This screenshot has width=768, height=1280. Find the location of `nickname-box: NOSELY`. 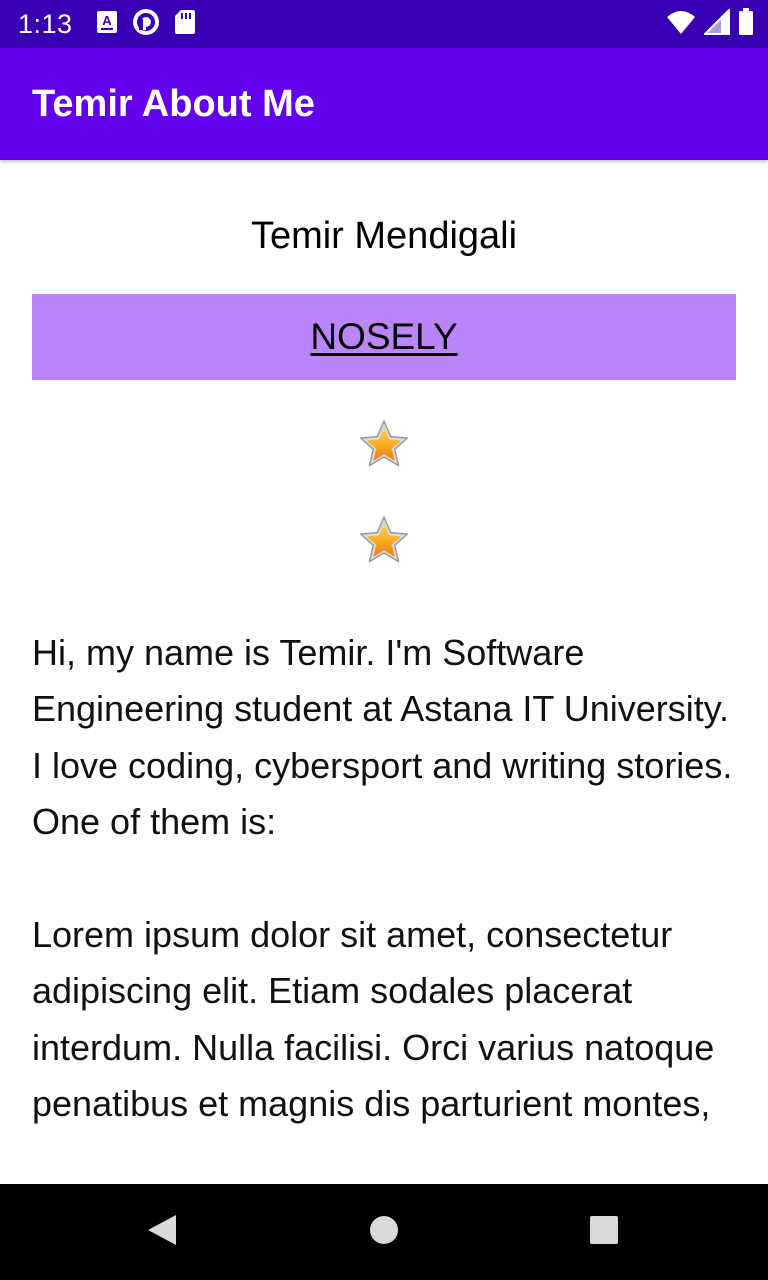

nickname-box: NOSELY is located at coordinates (384, 337).